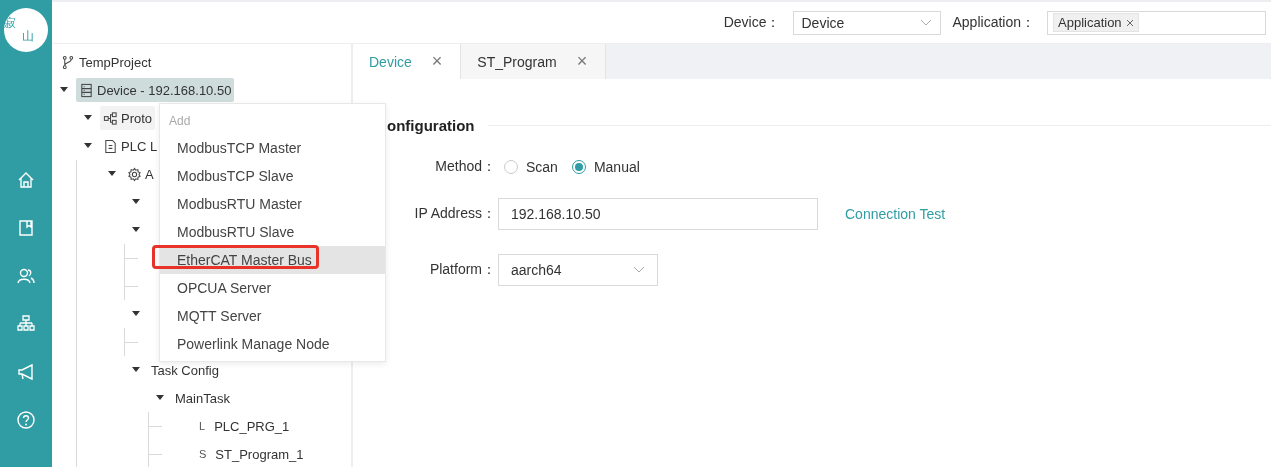 This screenshot has width=1271, height=467. Describe the element at coordinates (431, 125) in the screenshot. I see `section-title: onfiguration` at that location.